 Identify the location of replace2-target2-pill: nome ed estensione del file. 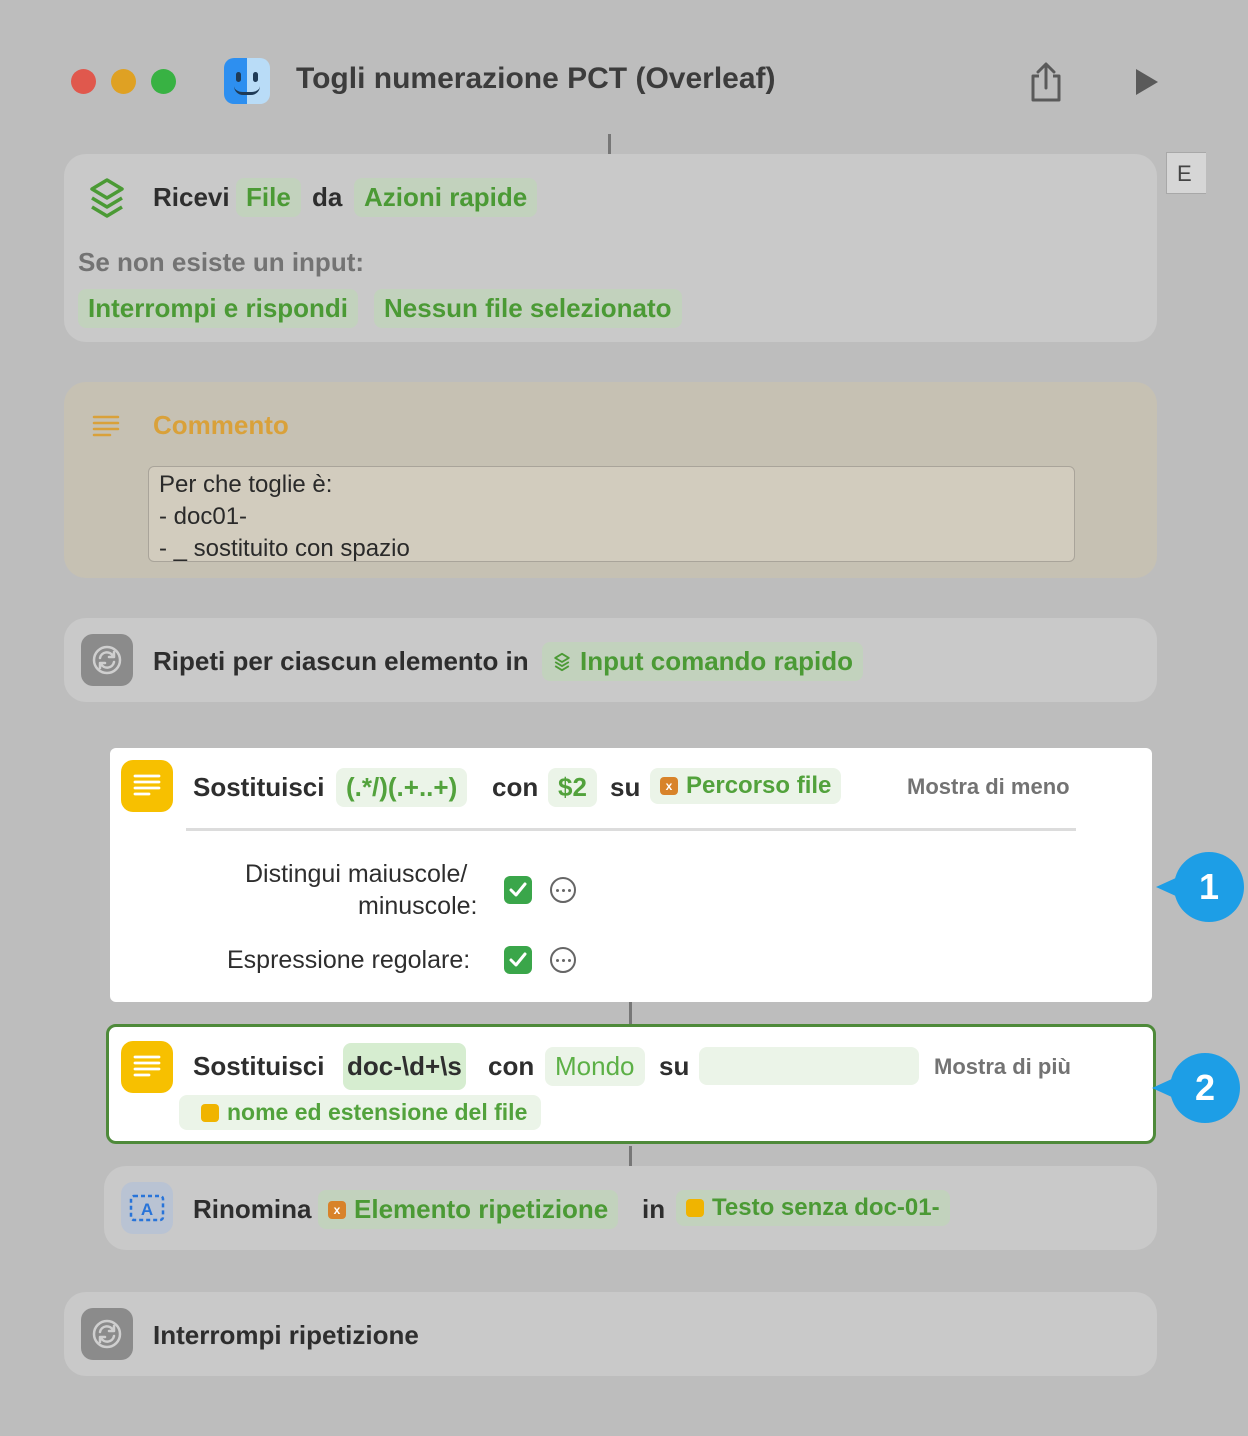
(360, 1112).